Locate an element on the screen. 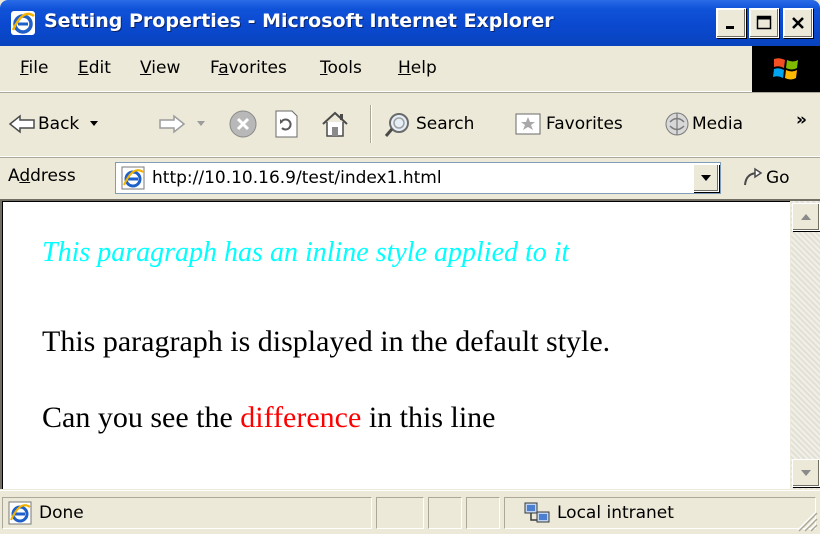 This screenshot has height=534, width=820. highlighted-word: difference is located at coordinates (301, 417).